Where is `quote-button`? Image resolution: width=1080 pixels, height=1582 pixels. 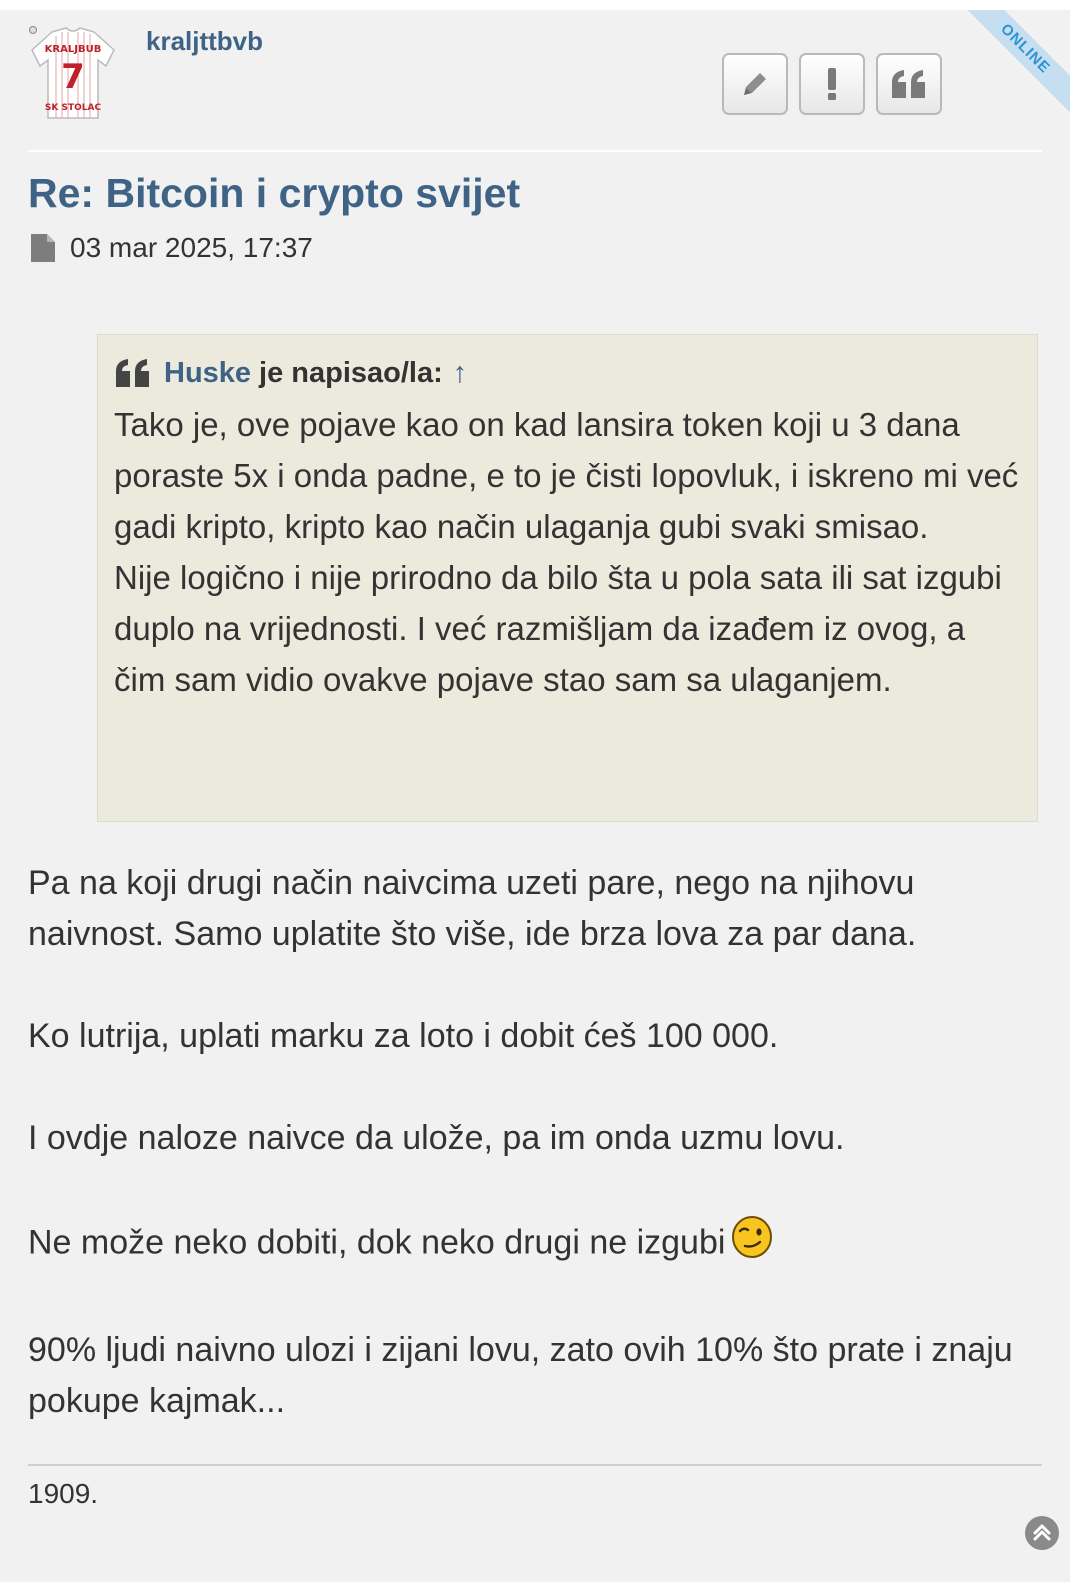 quote-button is located at coordinates (909, 84).